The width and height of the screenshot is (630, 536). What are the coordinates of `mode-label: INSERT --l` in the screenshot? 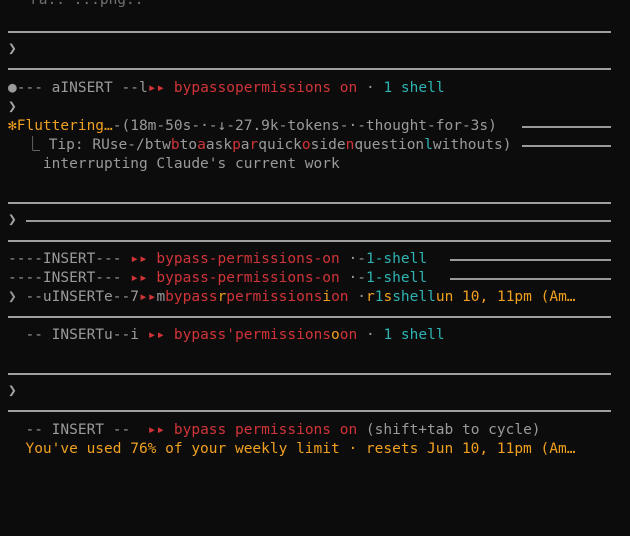 It's located at (104, 88).